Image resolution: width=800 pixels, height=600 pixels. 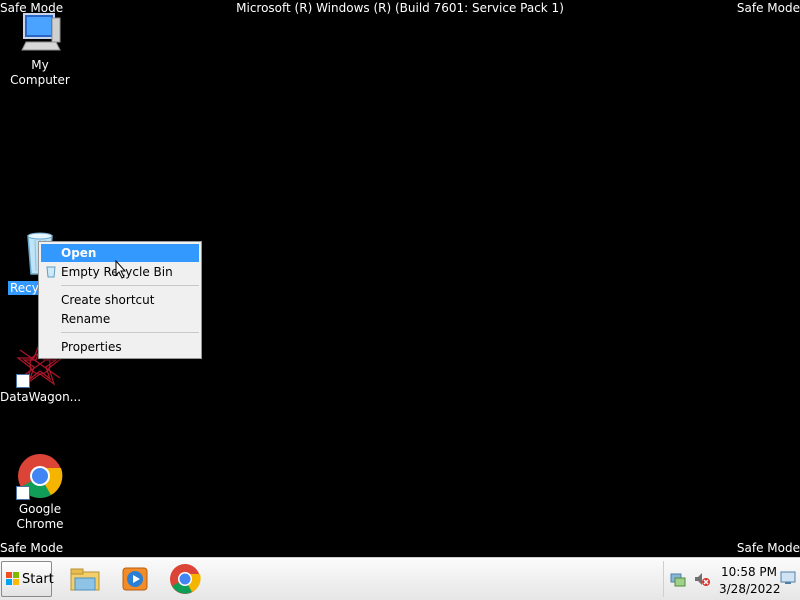 What do you see at coordinates (678, 579) in the screenshot?
I see `network-icon` at bounding box center [678, 579].